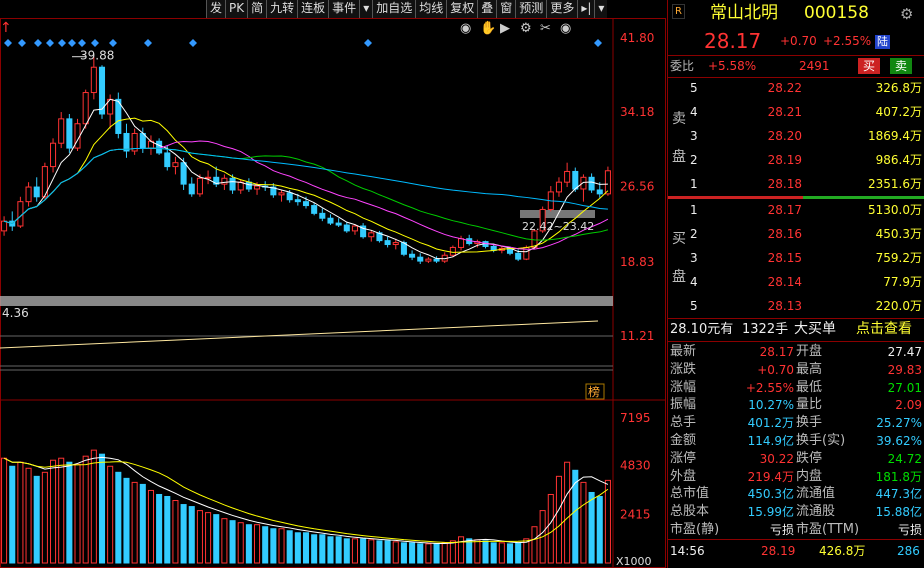 The width and height of the screenshot is (924, 568). What do you see at coordinates (821, 440) in the screenshot?
I see `stat-label-2: 换手(实)` at bounding box center [821, 440].